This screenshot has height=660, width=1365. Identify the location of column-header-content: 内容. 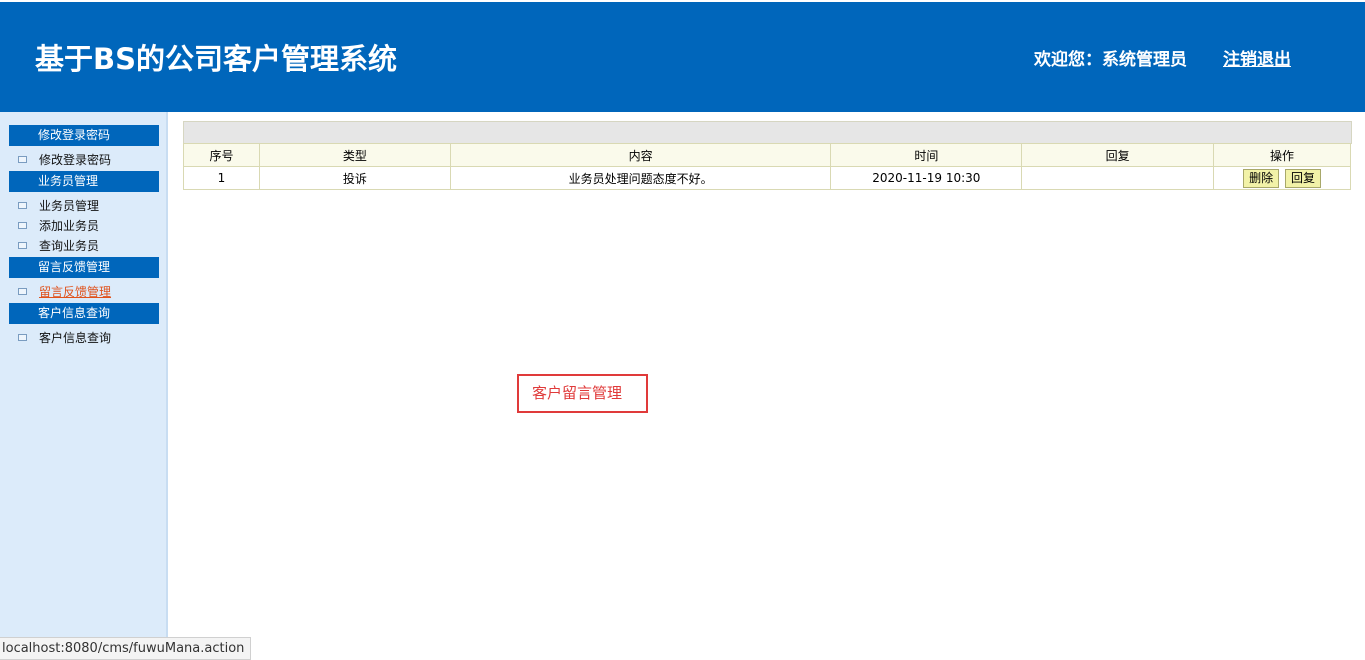
(640, 155).